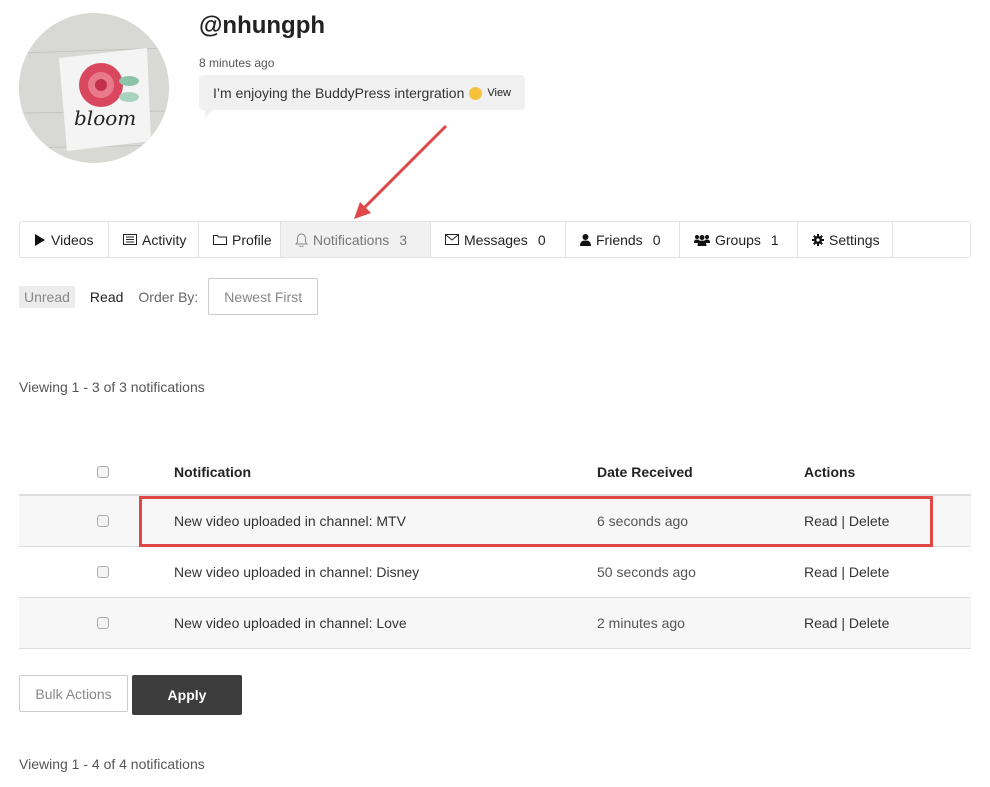 The width and height of the screenshot is (990, 787). What do you see at coordinates (401, 171) in the screenshot?
I see `annotation-arrow` at bounding box center [401, 171].